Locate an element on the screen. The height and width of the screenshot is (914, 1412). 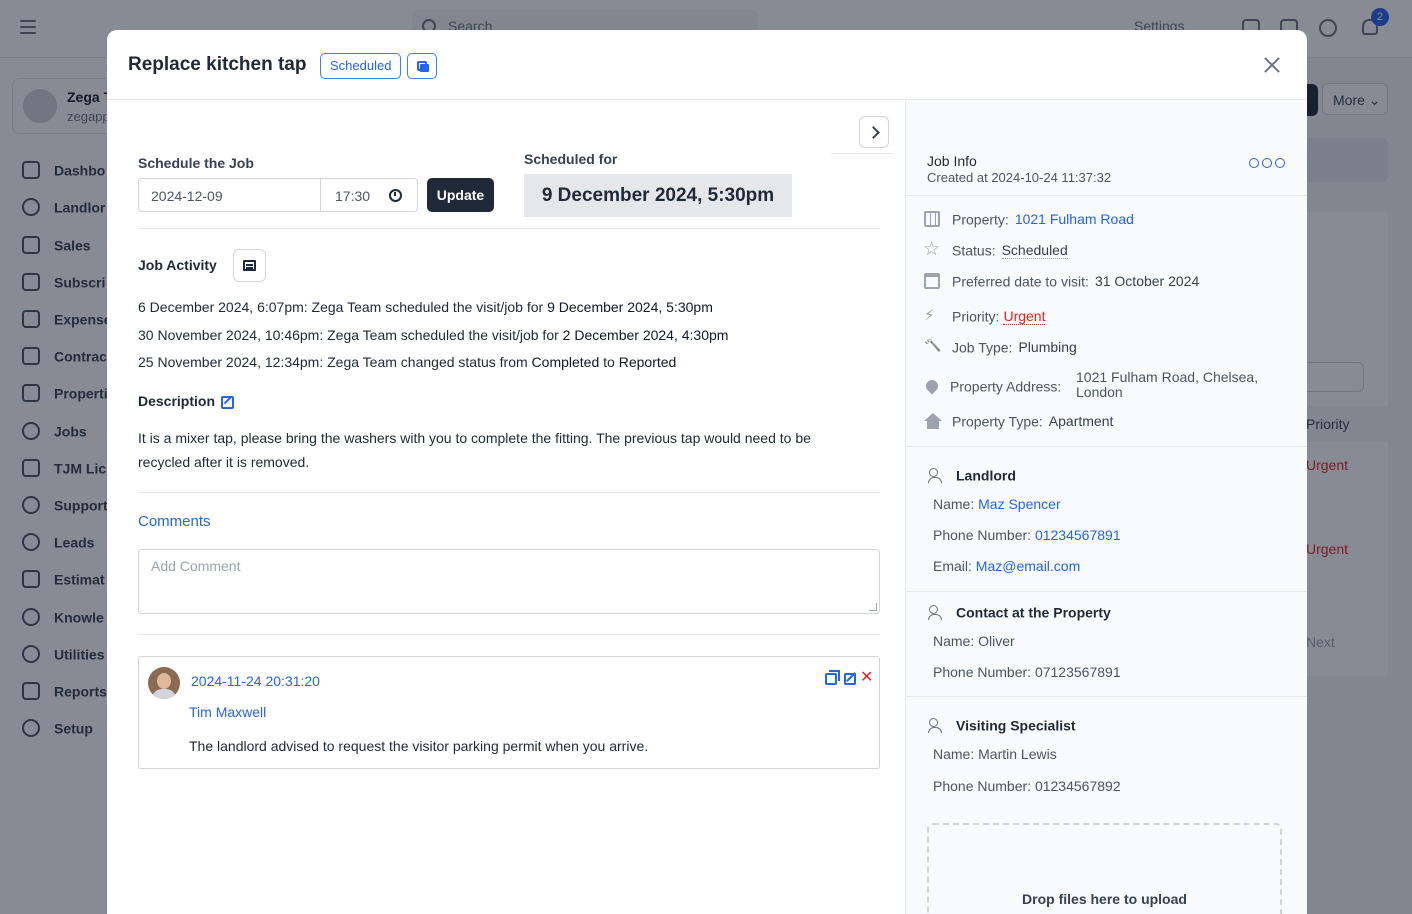
status-value: Scheduled is located at coordinates (1034, 251).